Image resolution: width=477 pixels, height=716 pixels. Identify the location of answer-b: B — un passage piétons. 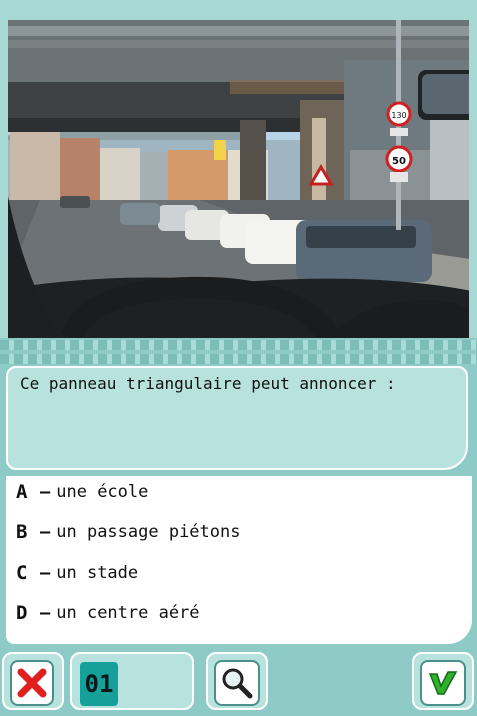
(128, 532).